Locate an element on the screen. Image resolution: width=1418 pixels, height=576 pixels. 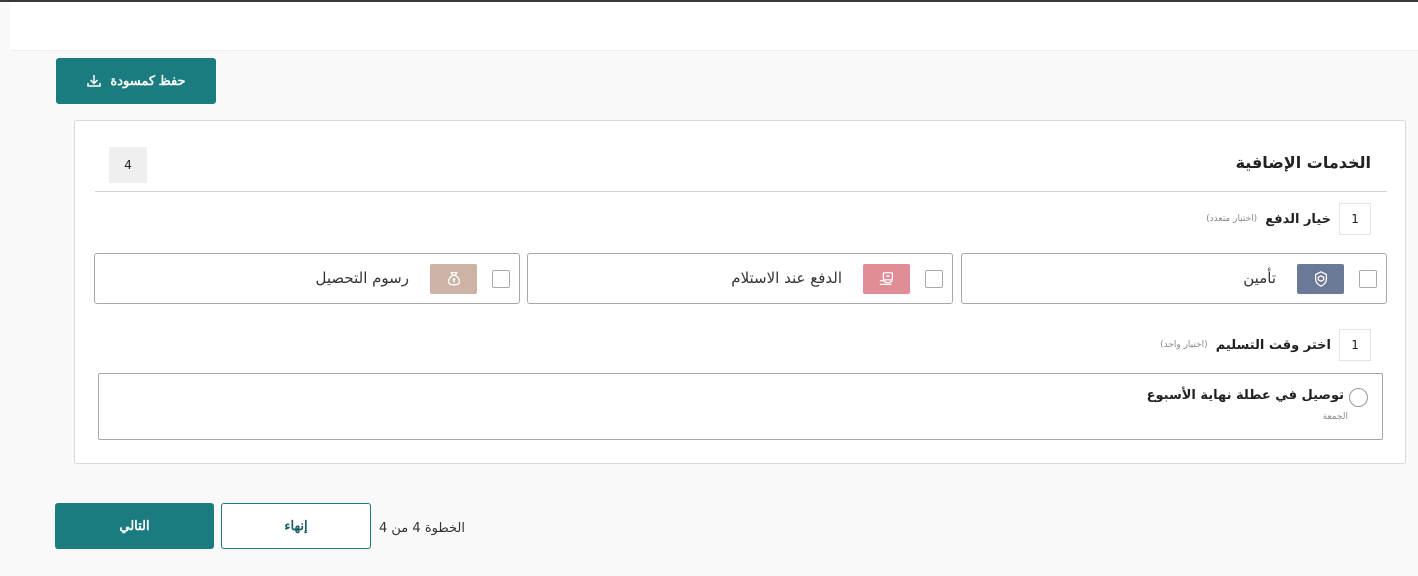
card-divider is located at coordinates (741, 191).